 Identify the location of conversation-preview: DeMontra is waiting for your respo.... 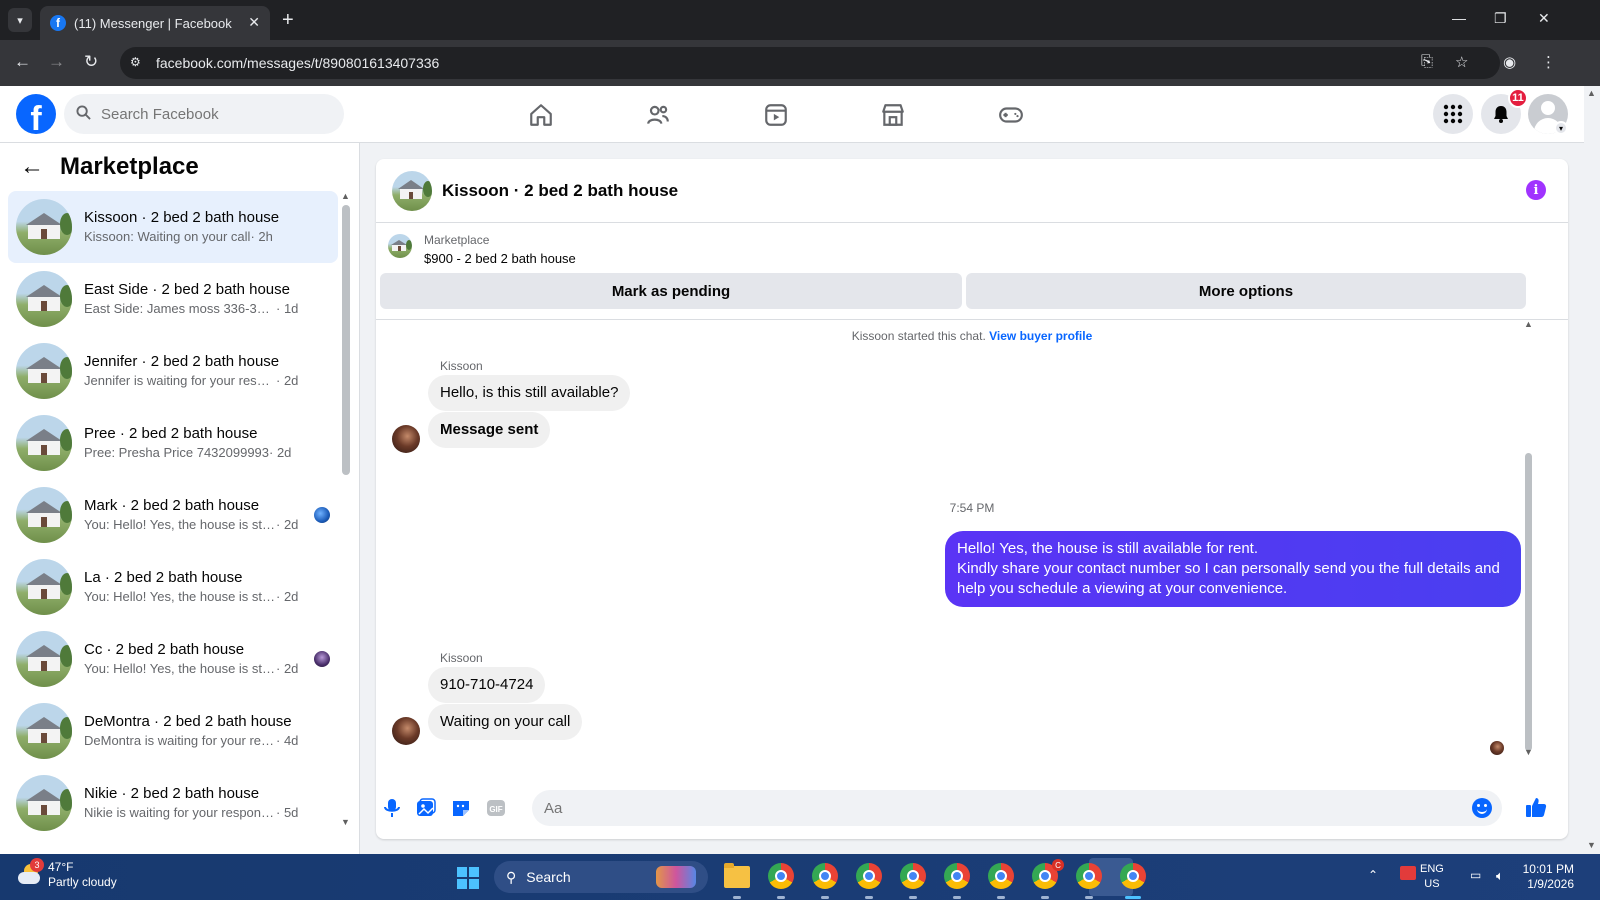
(180, 740).